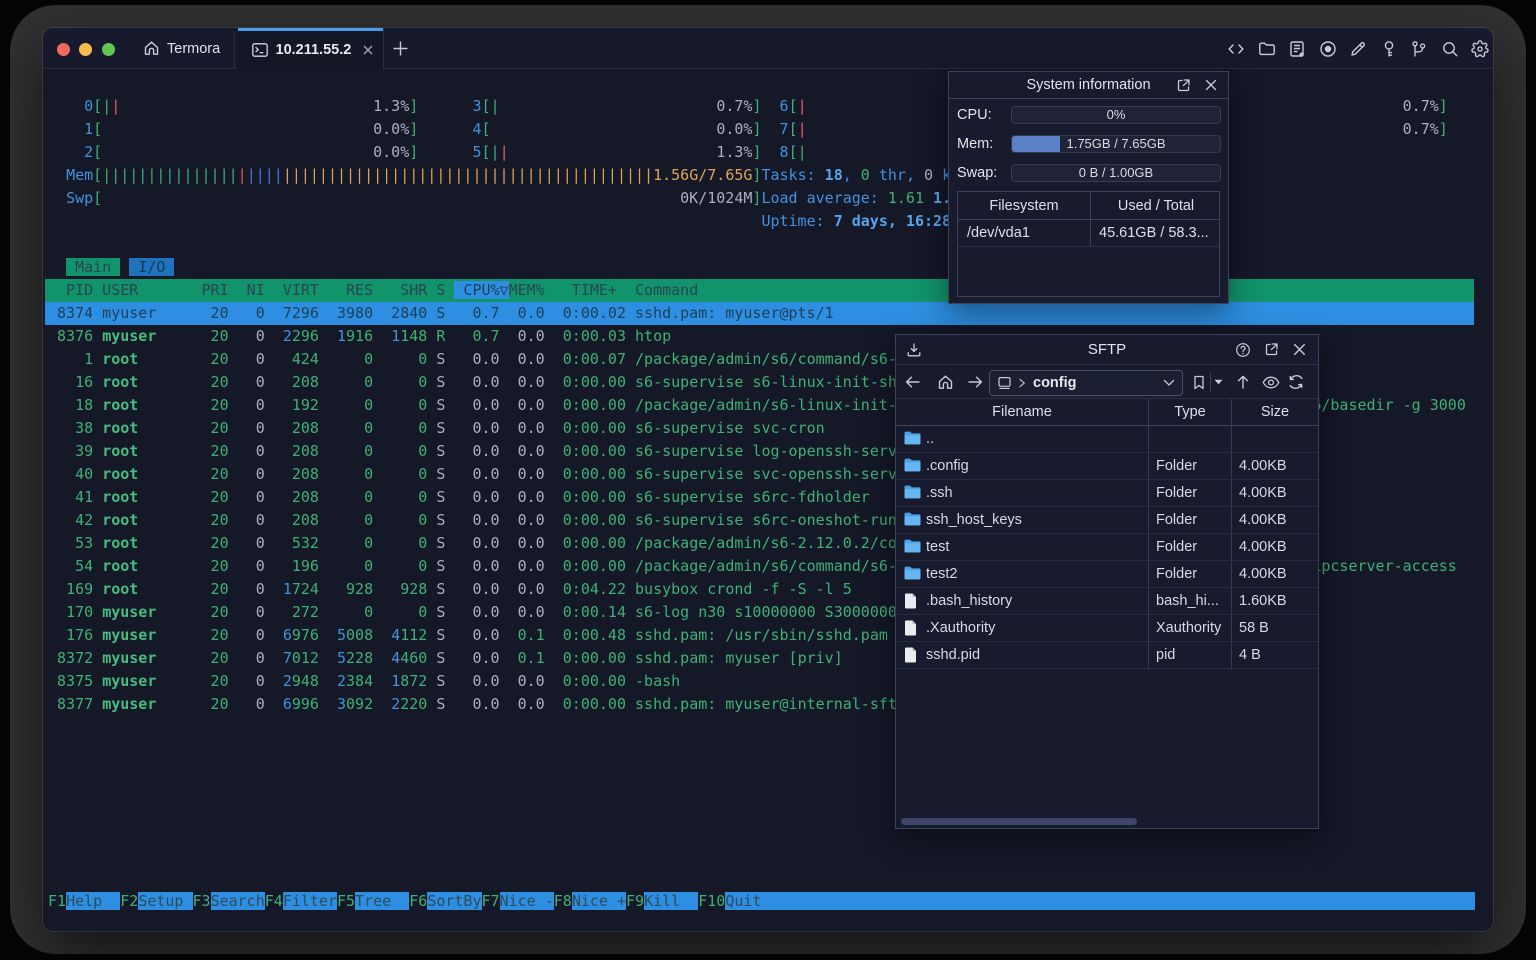  I want to click on toolbar-separator, so click(1210, 382).